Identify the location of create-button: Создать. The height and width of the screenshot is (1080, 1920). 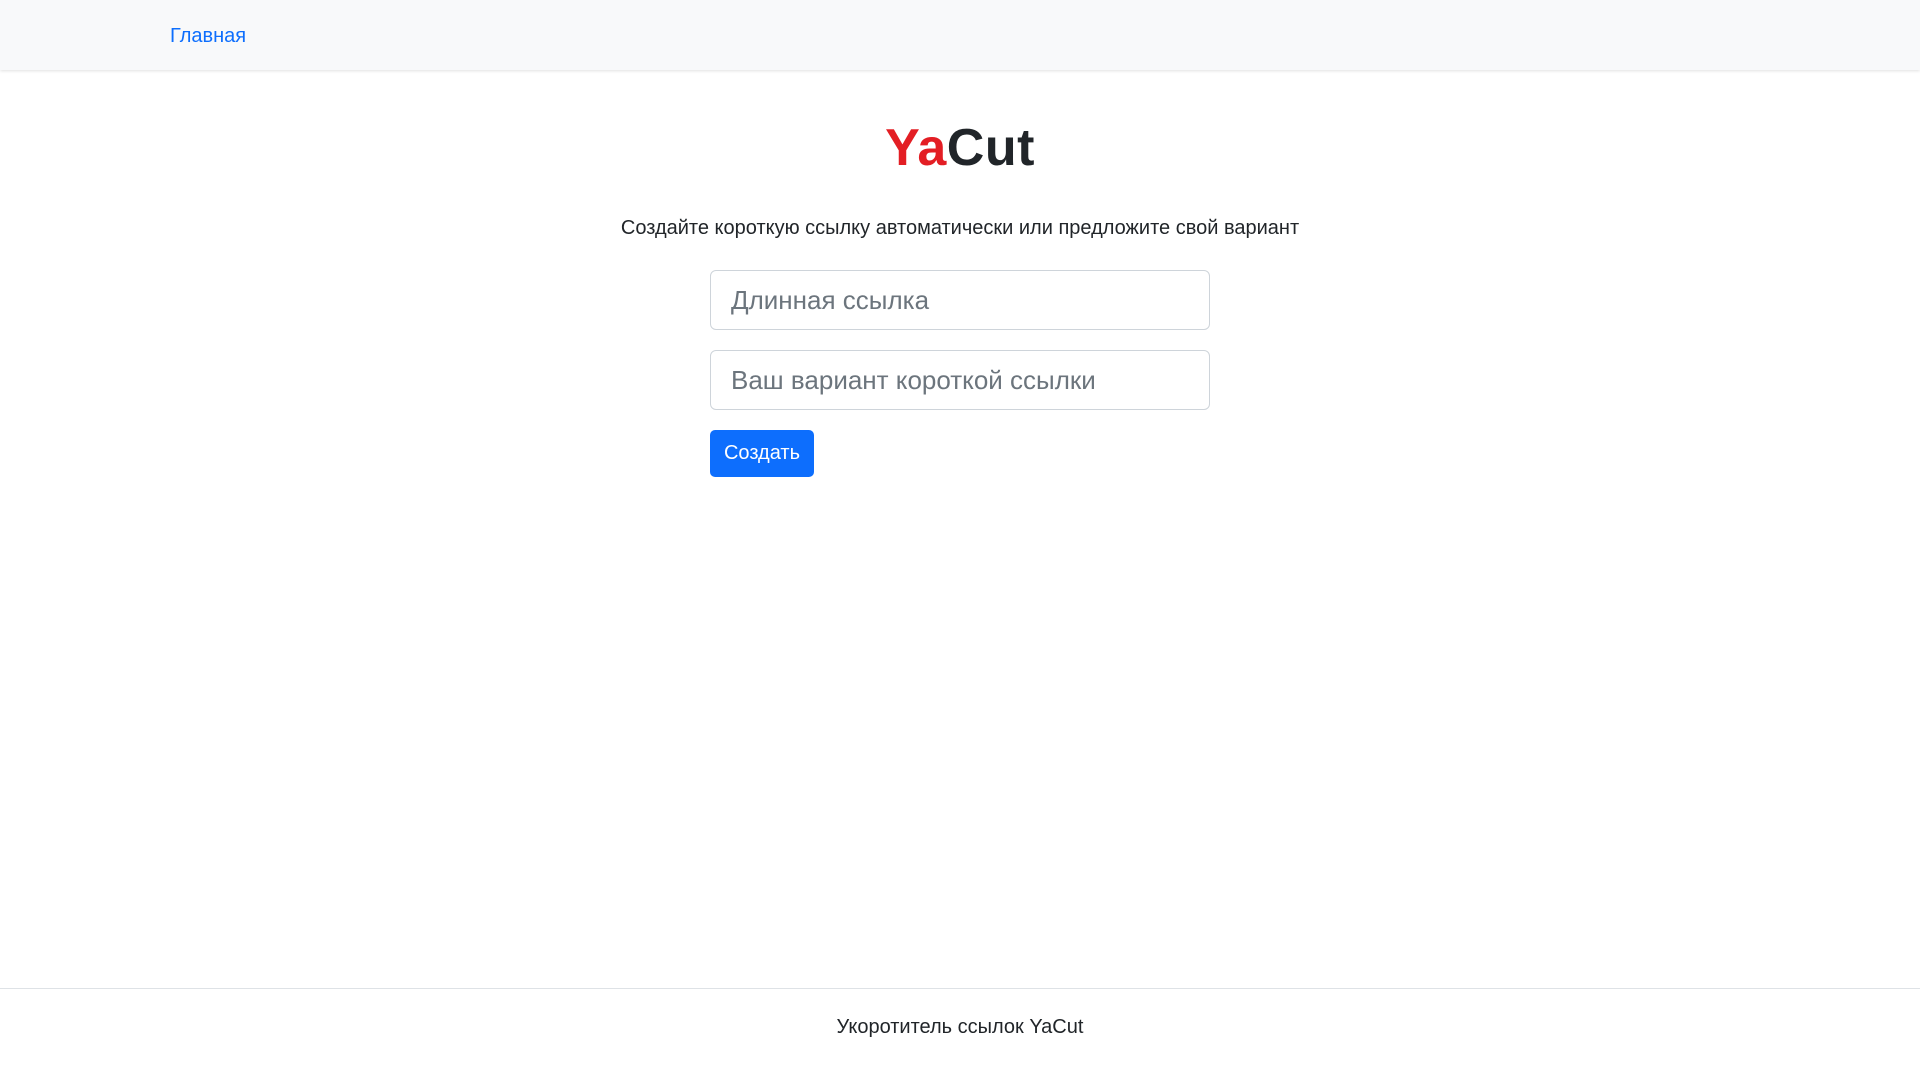
(762, 453).